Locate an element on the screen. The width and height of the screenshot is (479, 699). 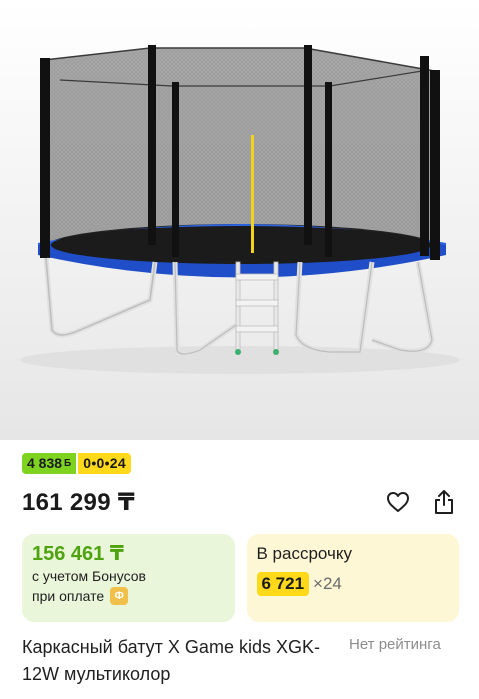
bonus-badge-symbol: Б is located at coordinates (68, 463).